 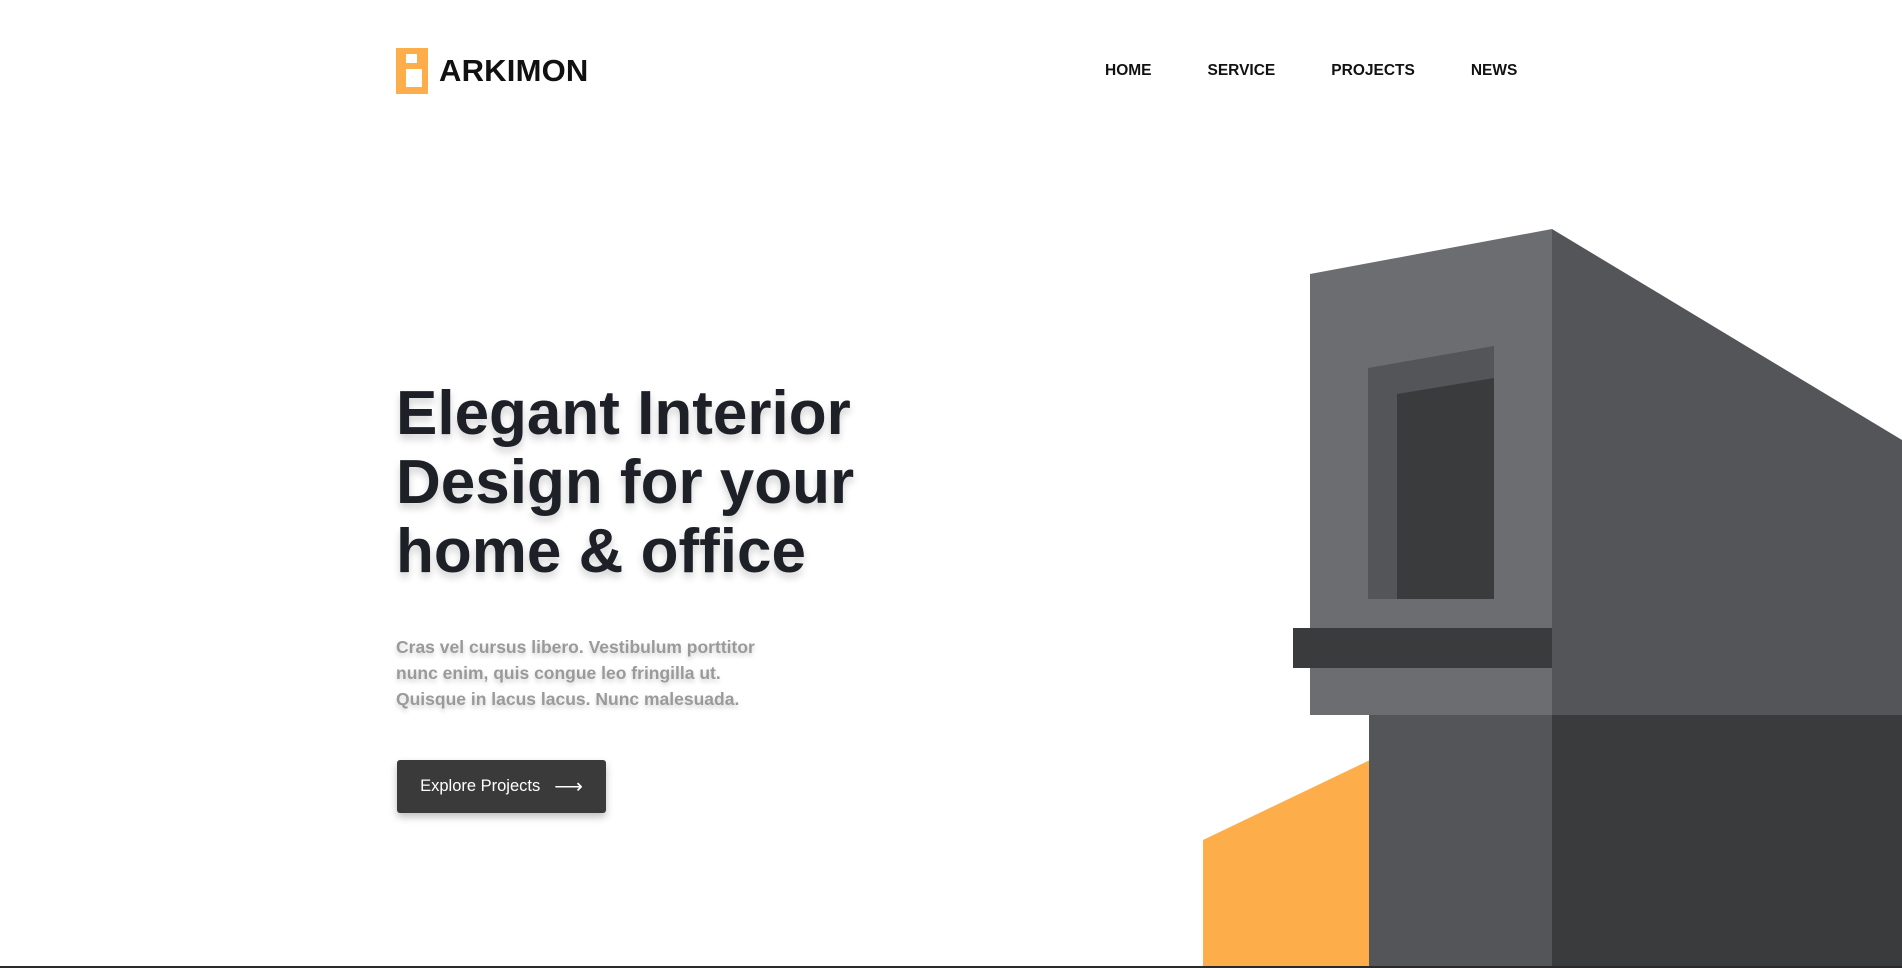 I want to click on brand-logo: ARKIMON, so click(x=492, y=71).